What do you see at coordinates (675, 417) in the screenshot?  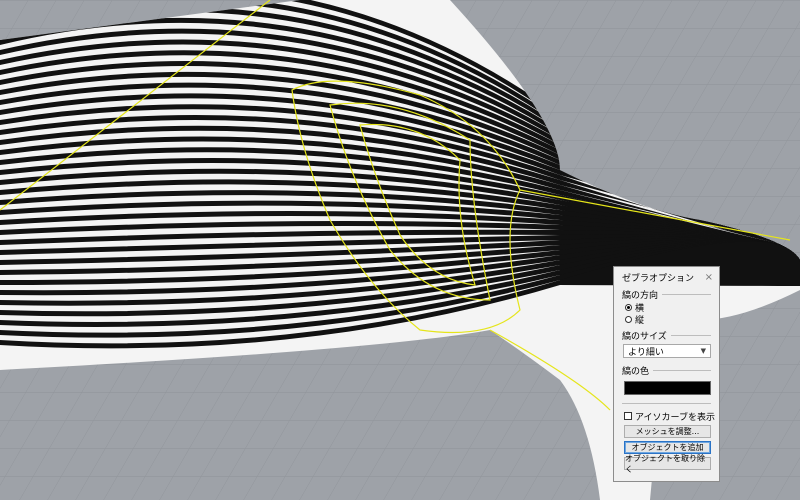 I see `show-isocurves-label: アイソカーブを表示` at bounding box center [675, 417].